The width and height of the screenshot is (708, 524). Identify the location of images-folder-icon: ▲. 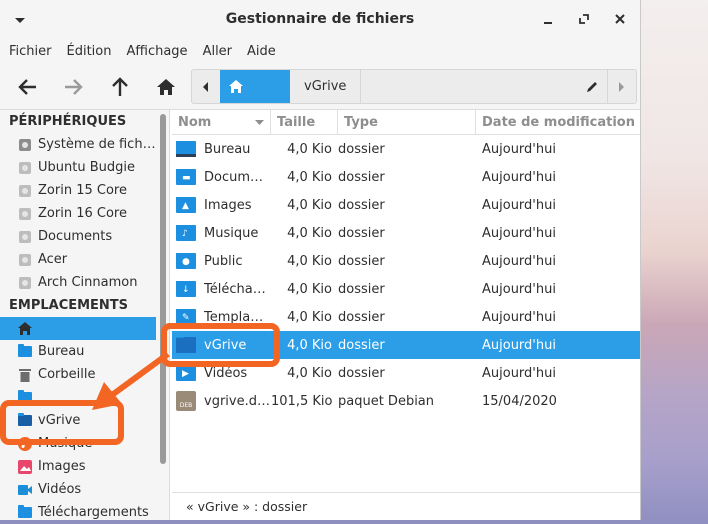
(186, 205).